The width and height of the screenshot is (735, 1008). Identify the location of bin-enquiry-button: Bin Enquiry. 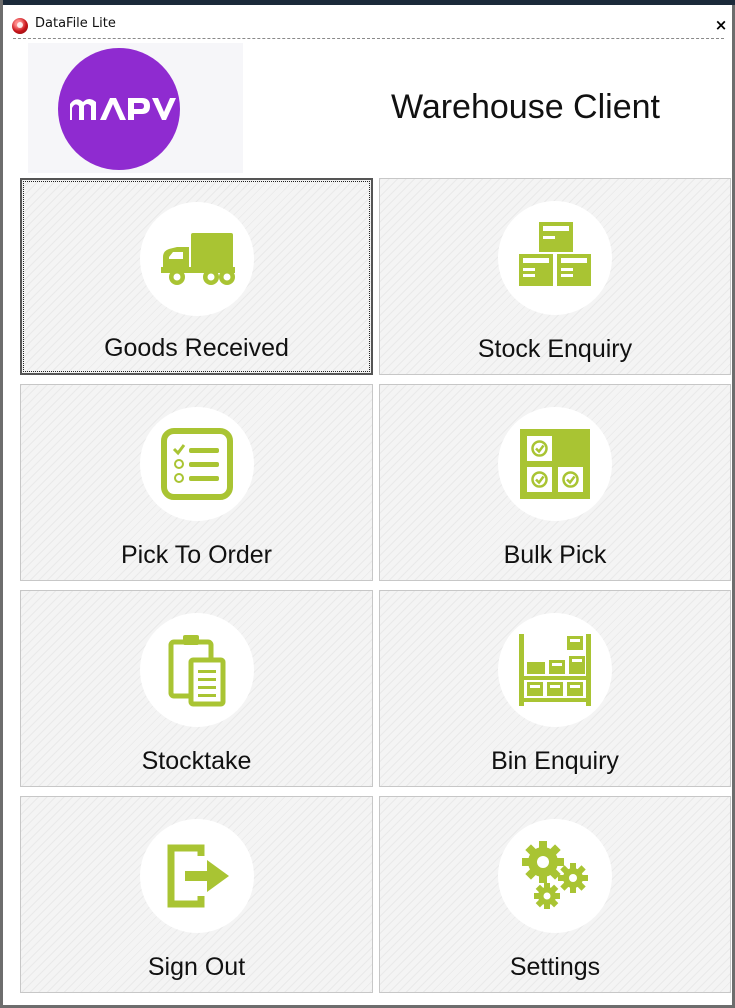
(555, 688).